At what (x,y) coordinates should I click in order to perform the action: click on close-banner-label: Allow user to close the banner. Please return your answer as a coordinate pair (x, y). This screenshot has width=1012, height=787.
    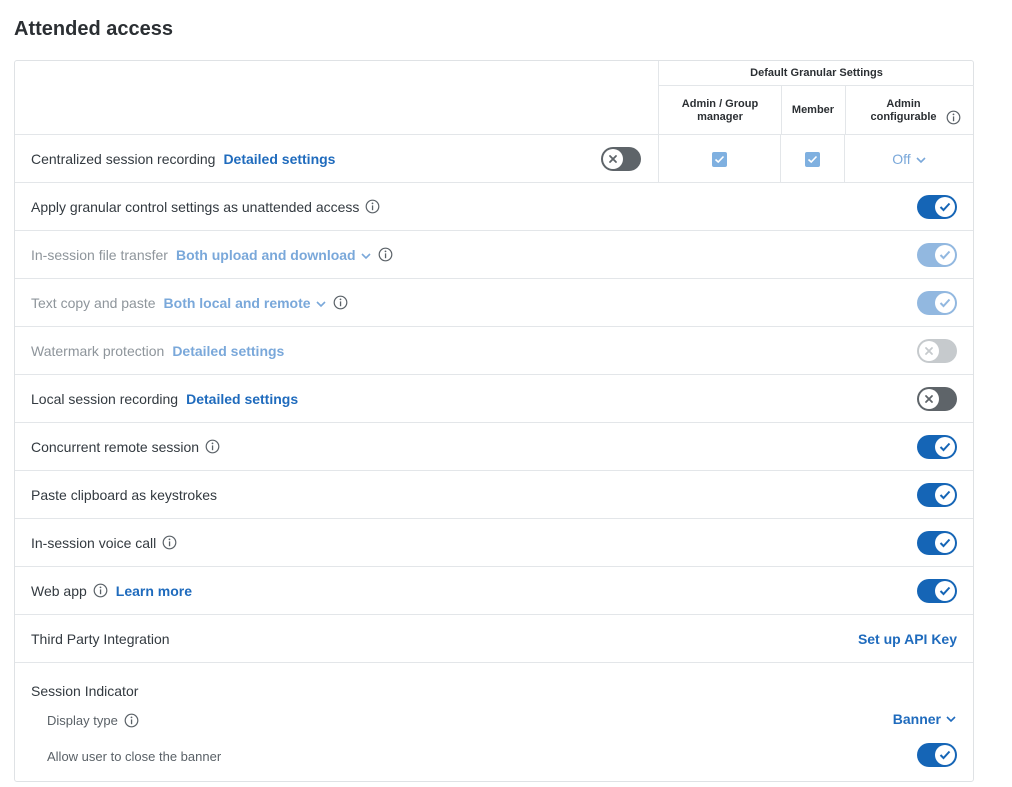
    Looking at the image, I should click on (134, 756).